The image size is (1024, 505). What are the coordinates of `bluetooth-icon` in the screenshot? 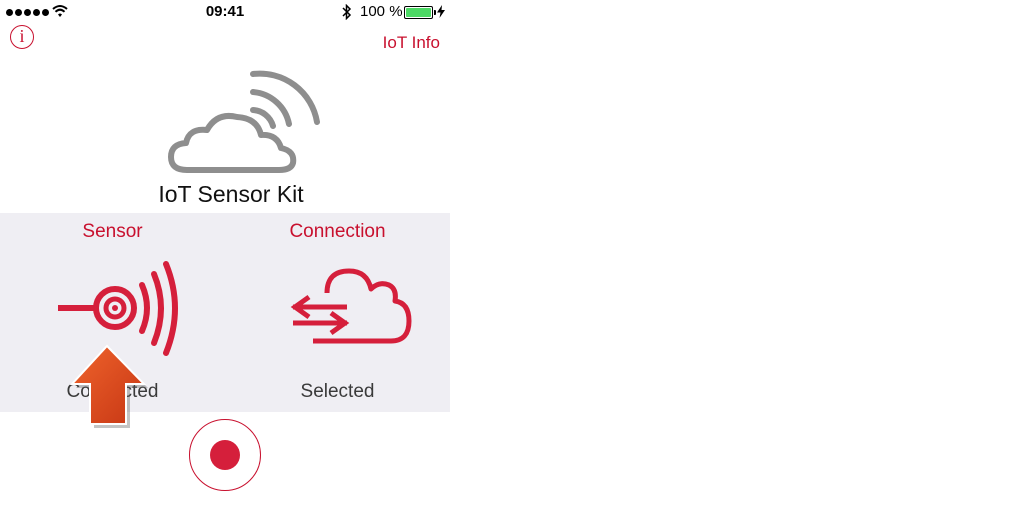 It's located at (347, 12).